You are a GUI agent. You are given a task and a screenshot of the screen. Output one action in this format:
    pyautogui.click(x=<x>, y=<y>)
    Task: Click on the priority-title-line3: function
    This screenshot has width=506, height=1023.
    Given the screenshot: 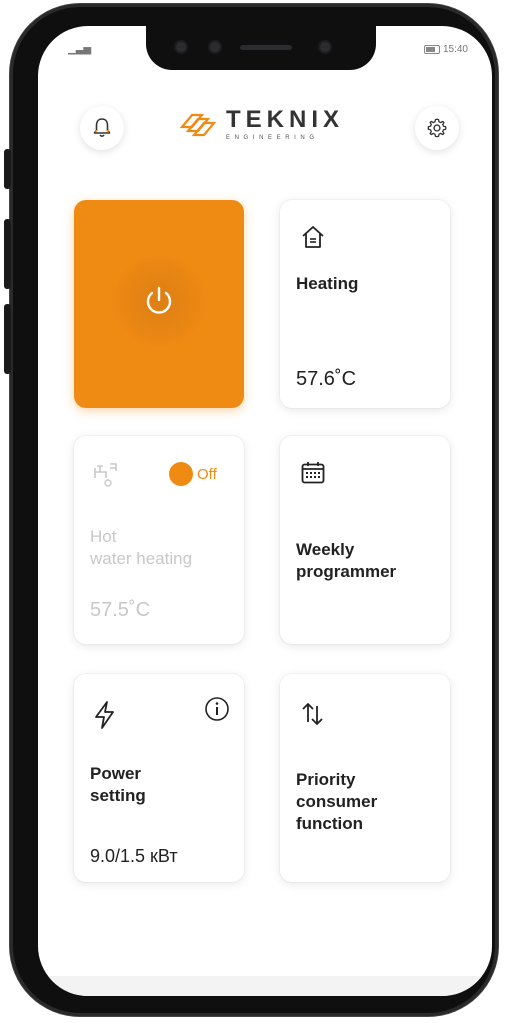 What is the action you would take?
    pyautogui.click(x=330, y=823)
    